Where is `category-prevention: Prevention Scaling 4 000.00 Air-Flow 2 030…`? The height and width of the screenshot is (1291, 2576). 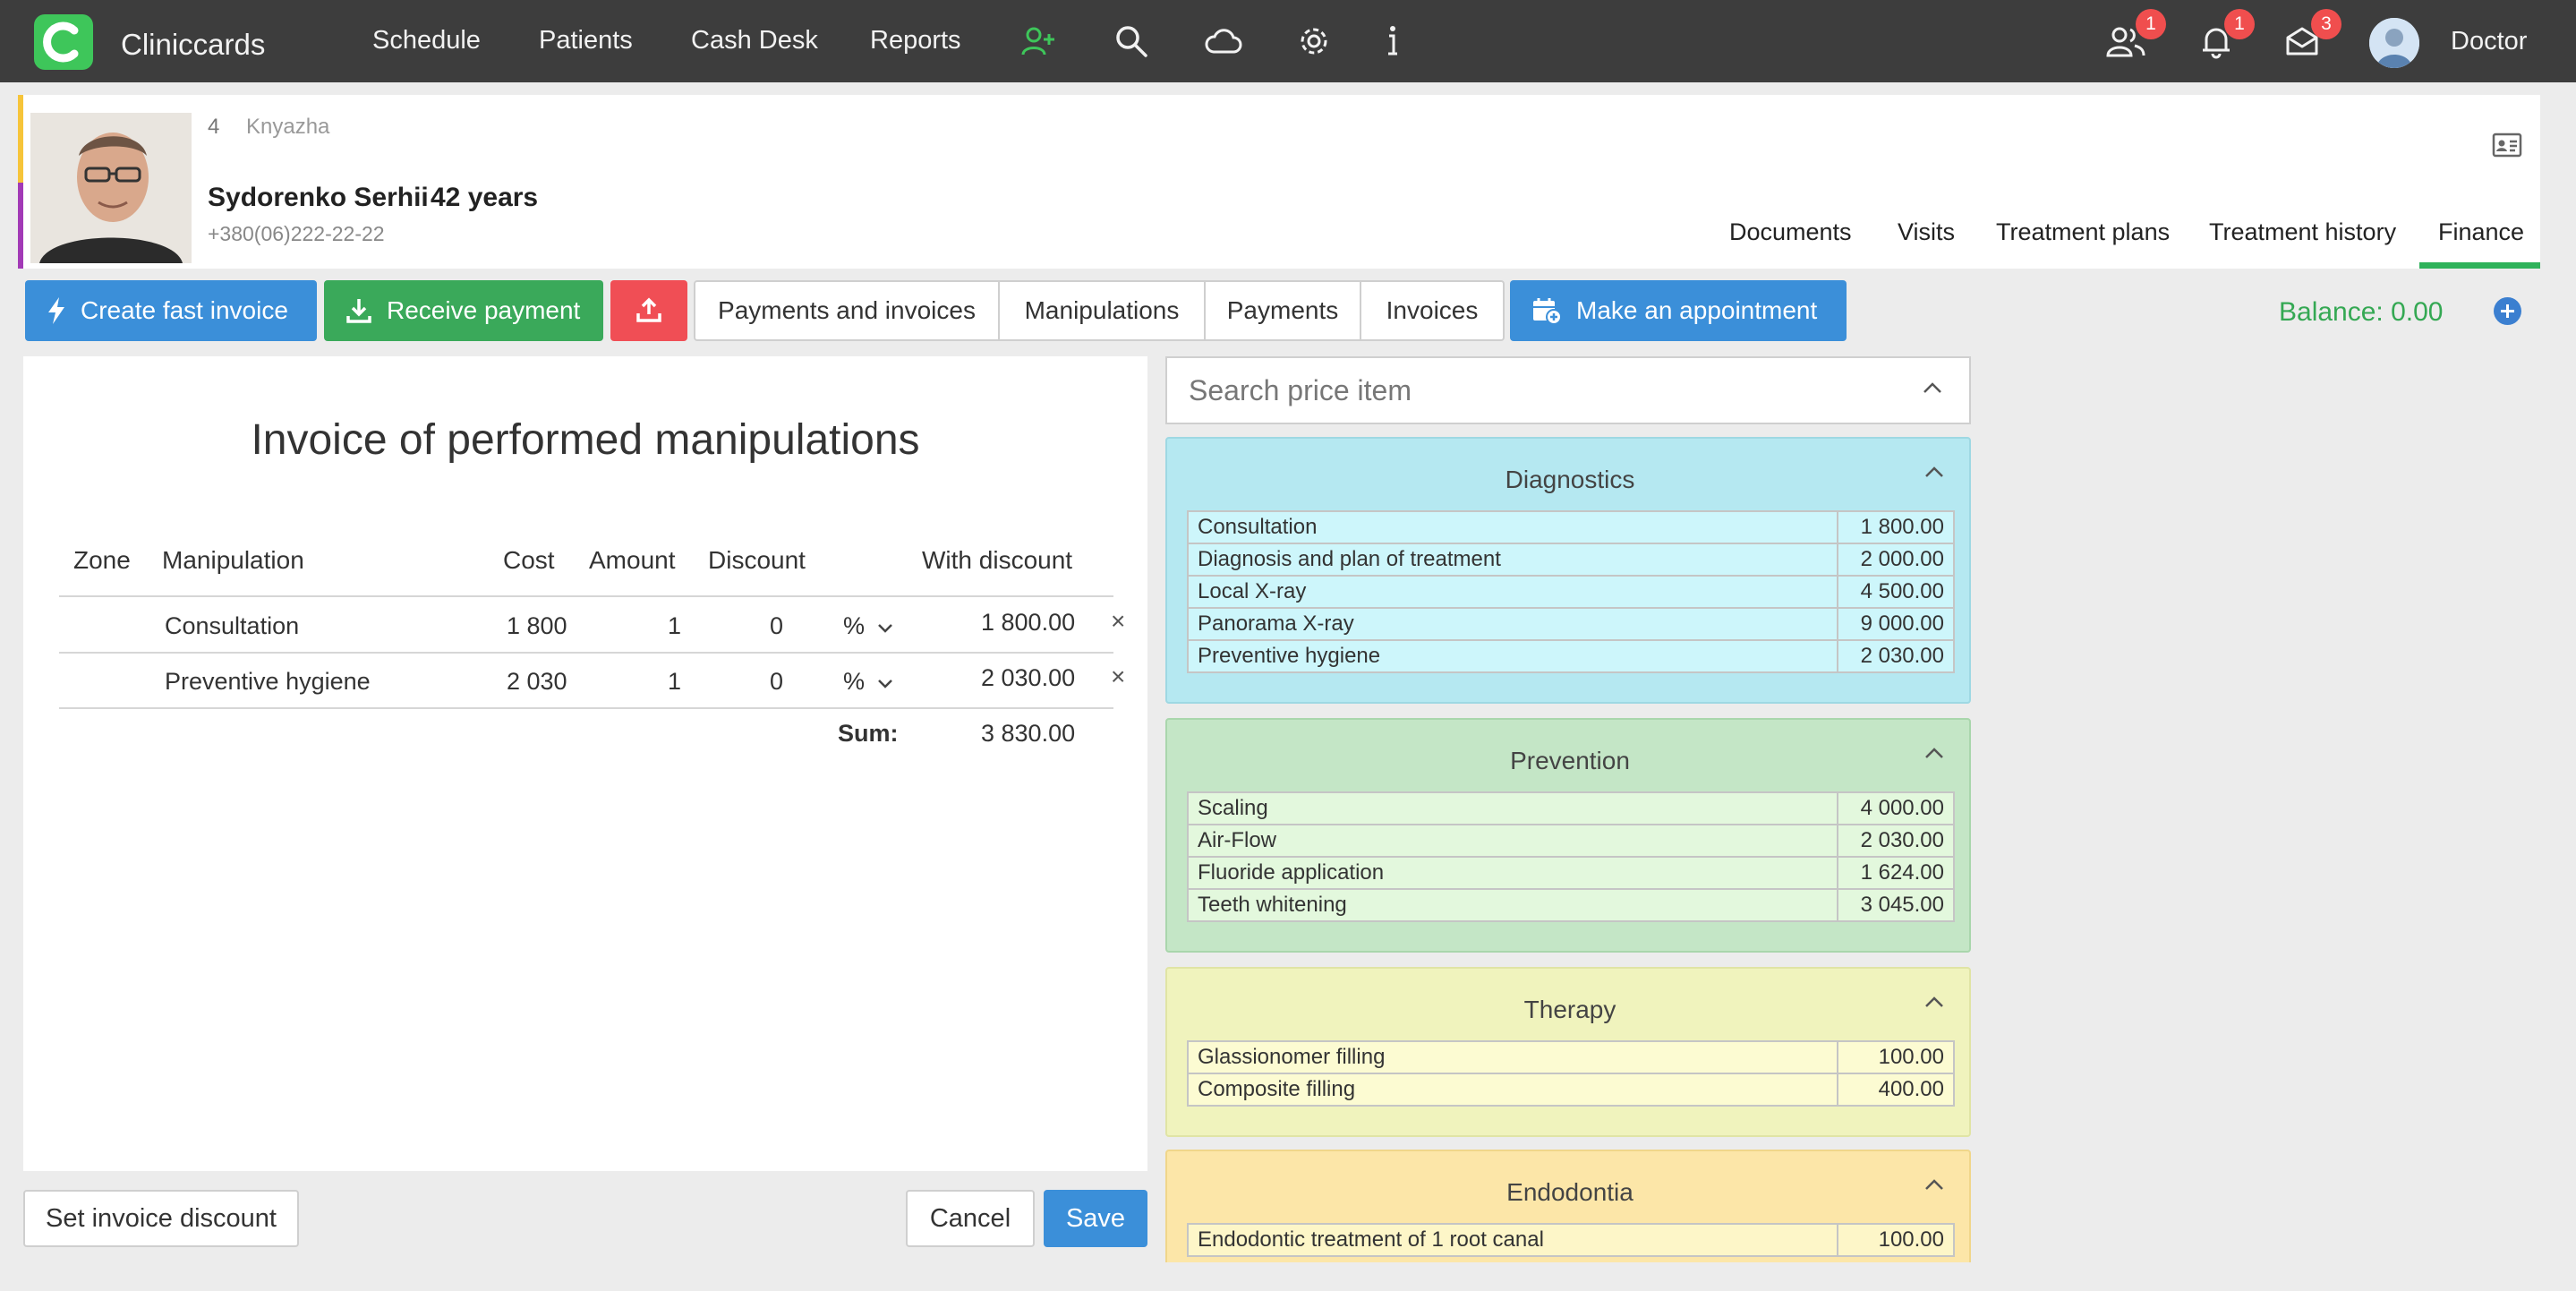
category-prevention: Prevention Scaling 4 000.00 Air-Flow 2 030… is located at coordinates (1568, 836).